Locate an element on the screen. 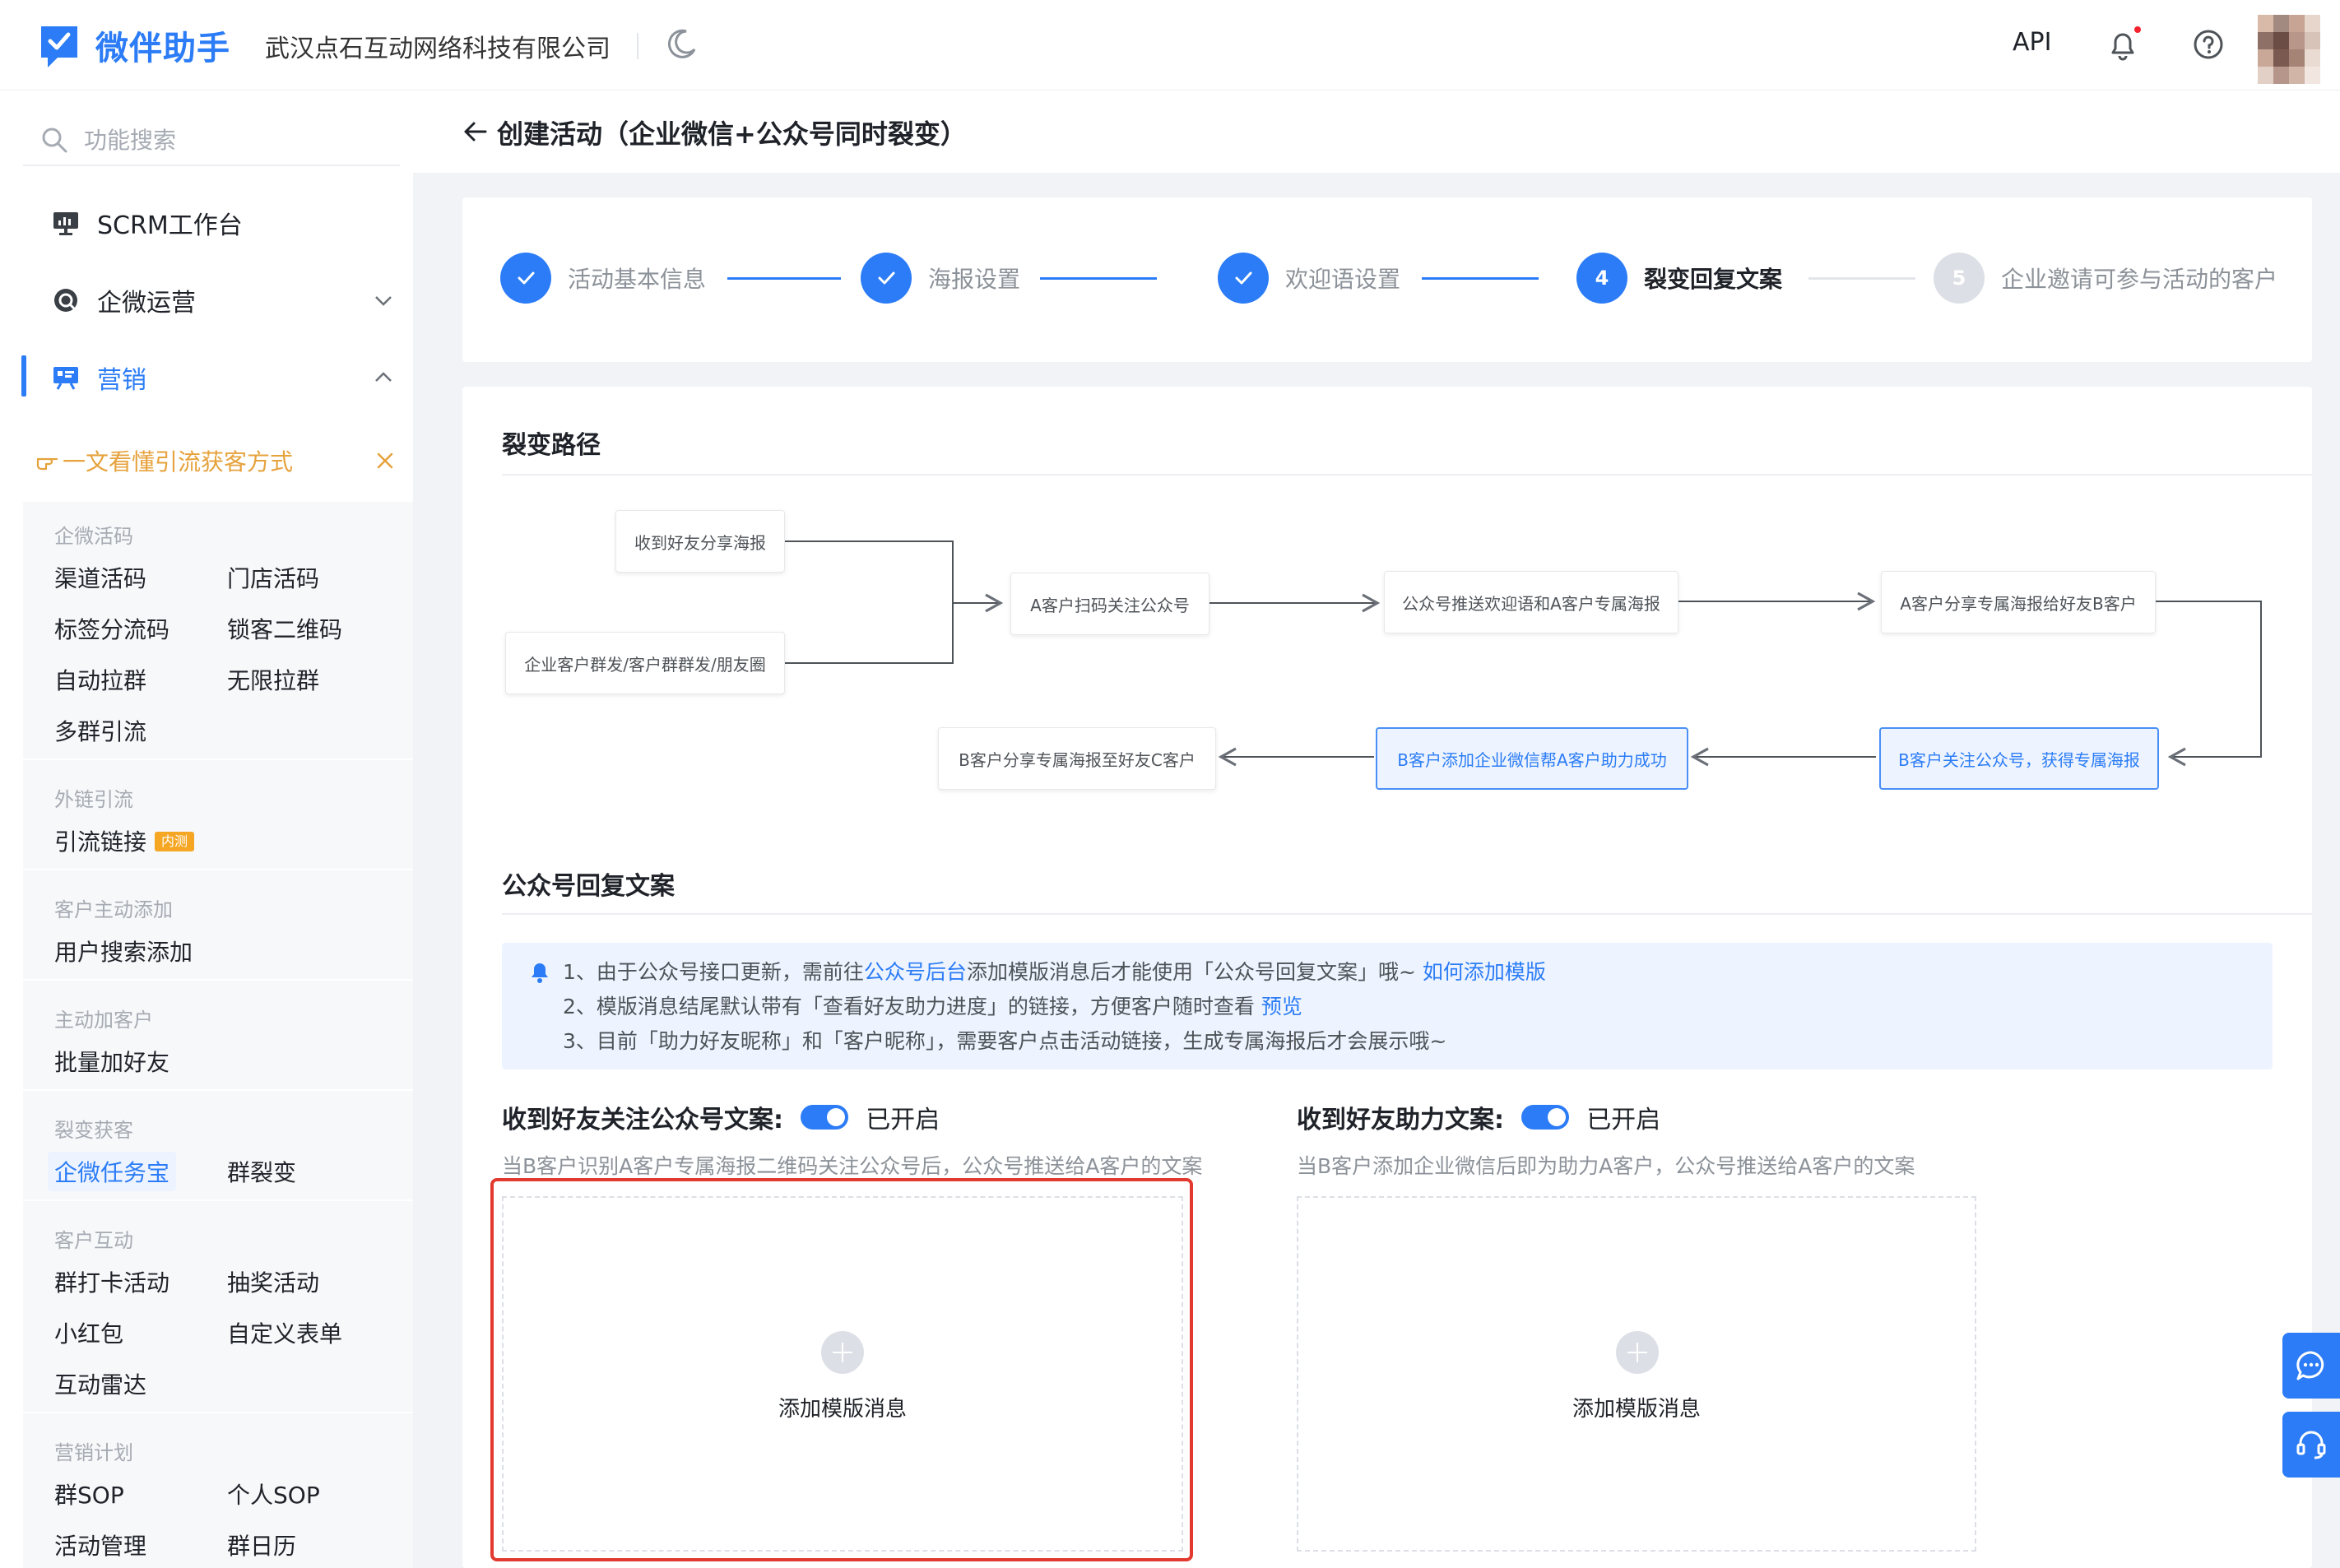  step-1: 活动基本信息 is located at coordinates (603, 278).